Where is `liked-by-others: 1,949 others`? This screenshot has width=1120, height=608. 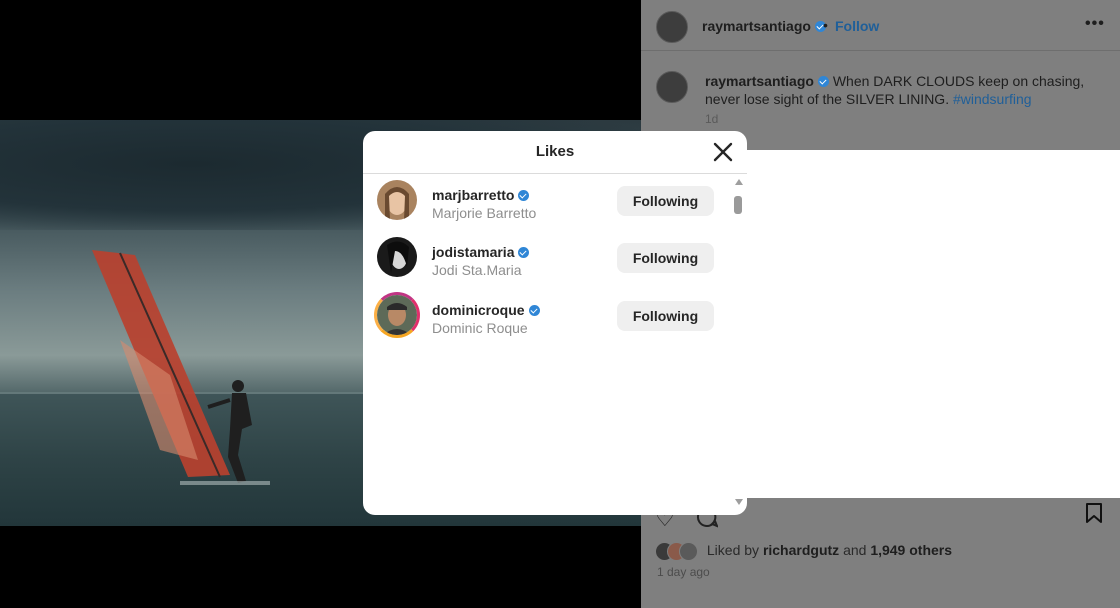 liked-by-others: 1,949 others is located at coordinates (911, 550).